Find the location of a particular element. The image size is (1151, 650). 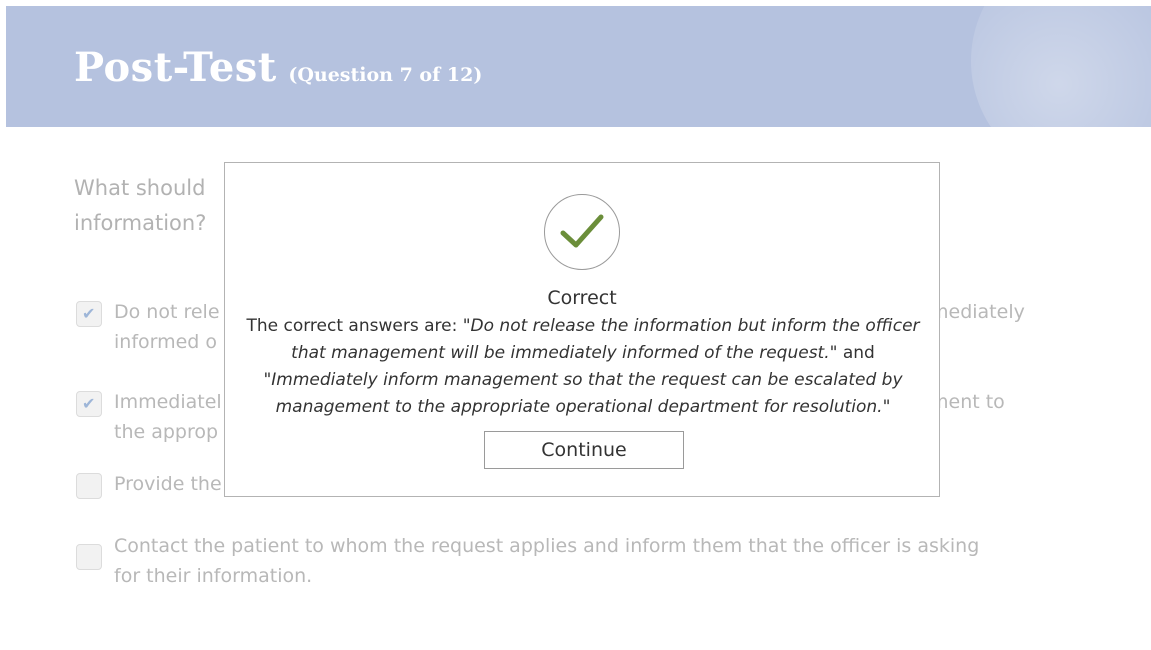

option-4-line-2: for their information. is located at coordinates (213, 576).